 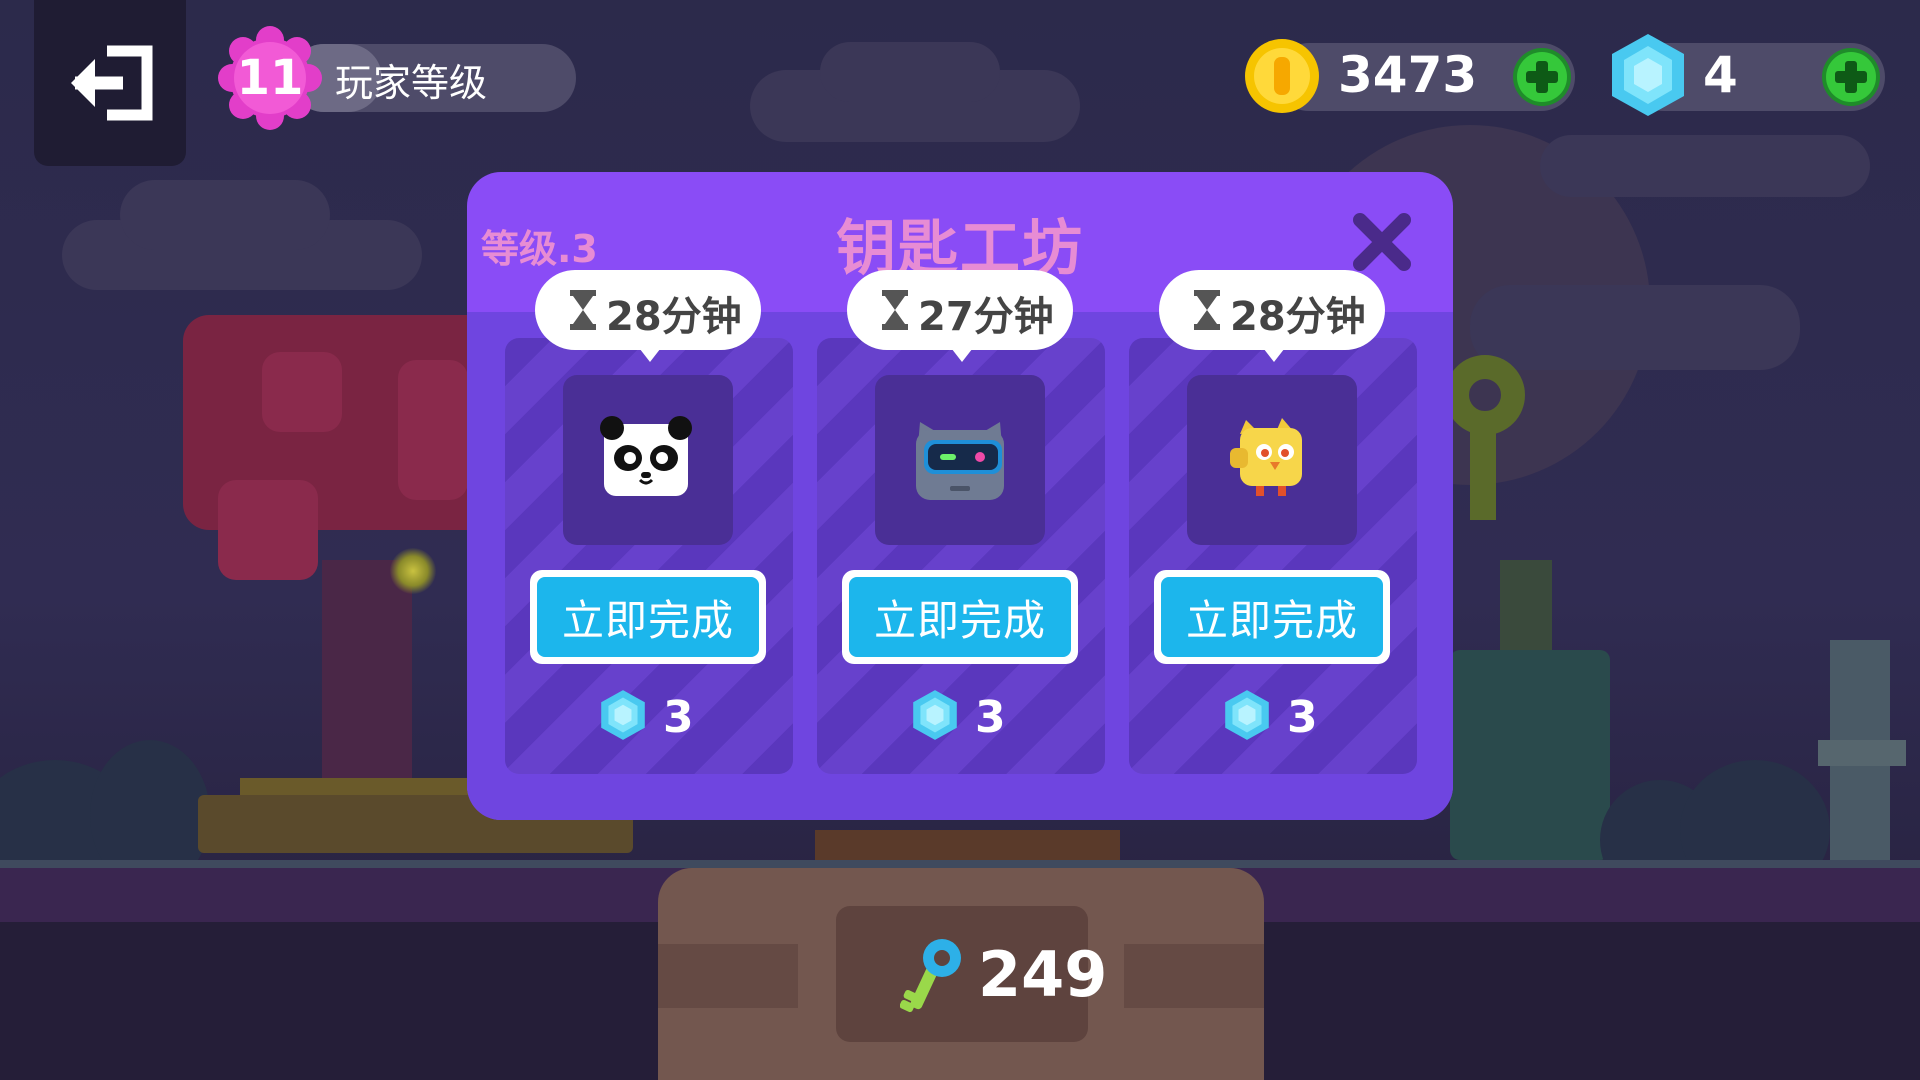 I want to click on close-button, so click(x=1382, y=242).